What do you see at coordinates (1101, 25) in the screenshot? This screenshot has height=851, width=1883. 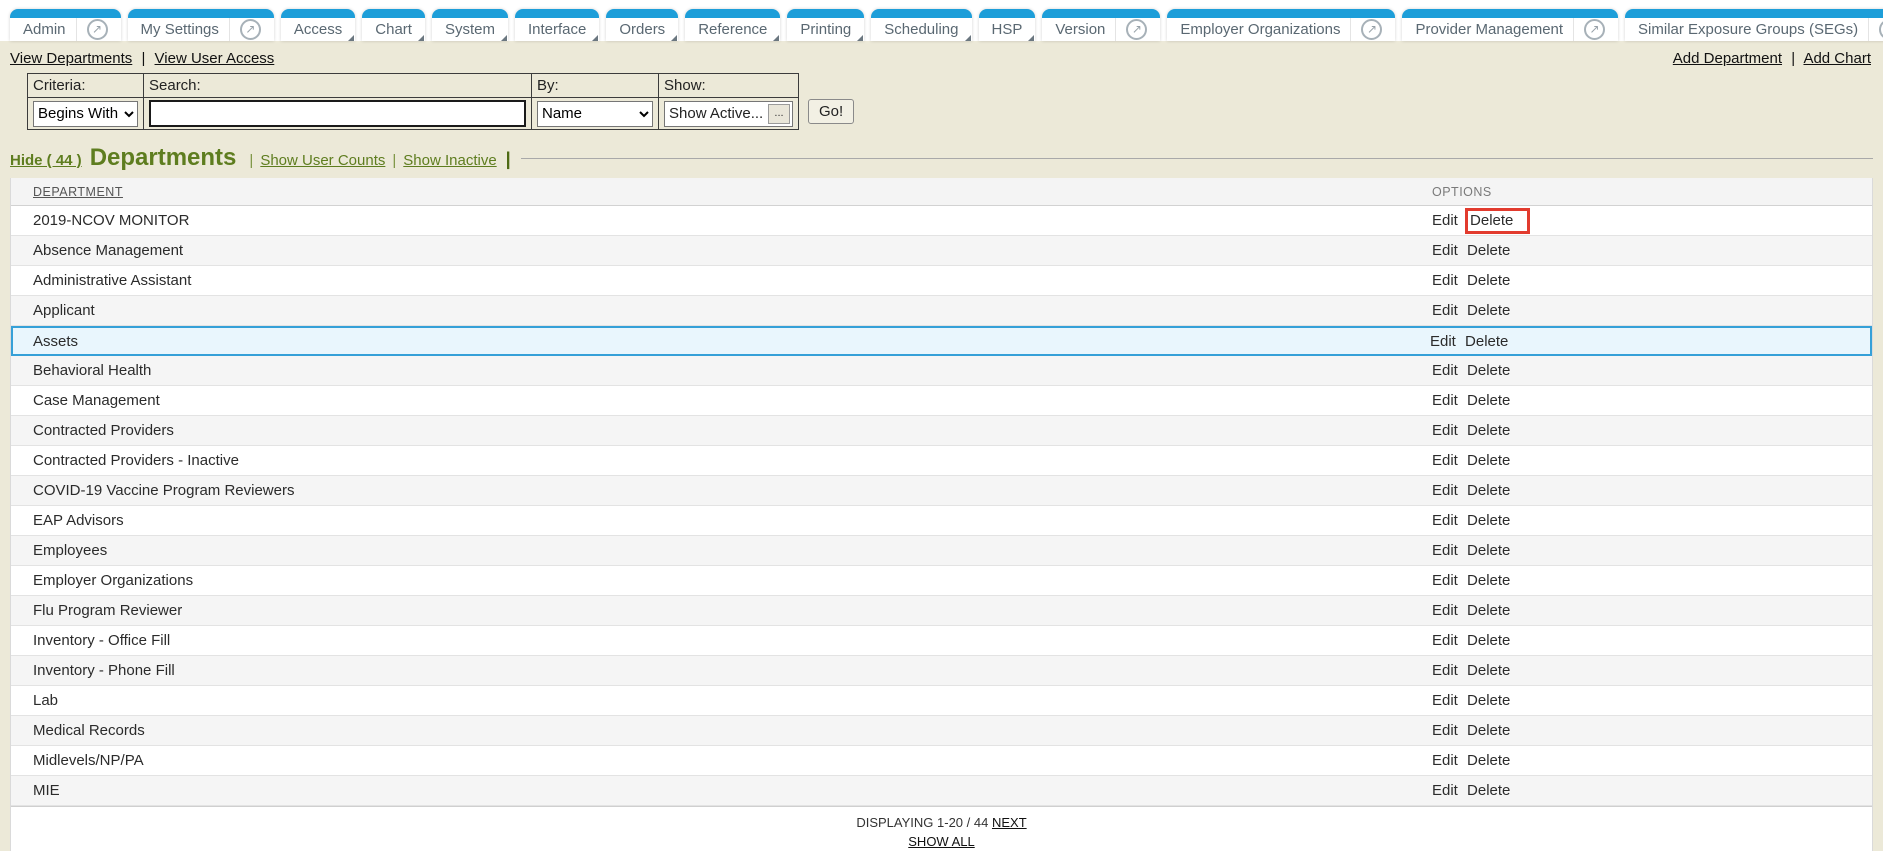 I see `nav-tab: Version ↗` at bounding box center [1101, 25].